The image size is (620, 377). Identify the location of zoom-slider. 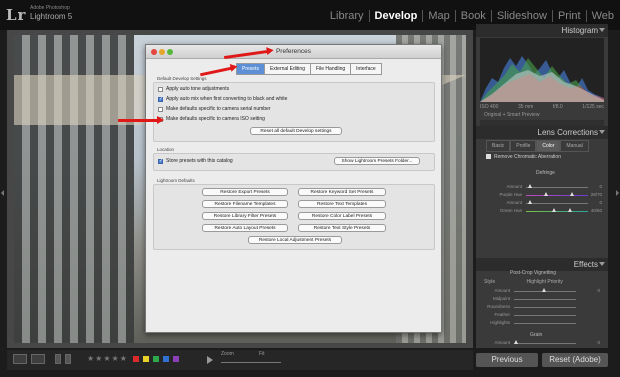
(251, 362).